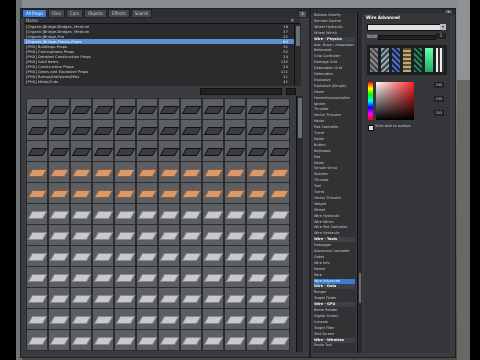  I want to click on tool-item: Keyboard, so click(334, 151).